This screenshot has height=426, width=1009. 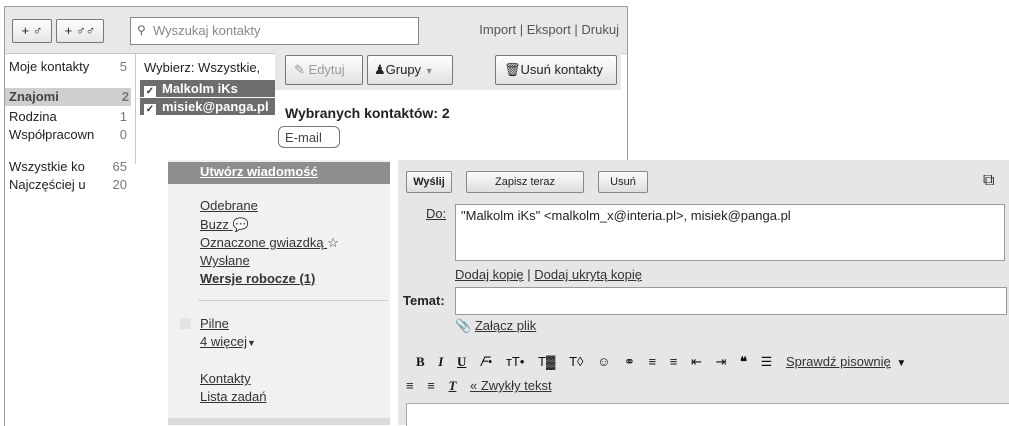 I want to click on bulleted-list-icon: ≡, so click(x=674, y=361).